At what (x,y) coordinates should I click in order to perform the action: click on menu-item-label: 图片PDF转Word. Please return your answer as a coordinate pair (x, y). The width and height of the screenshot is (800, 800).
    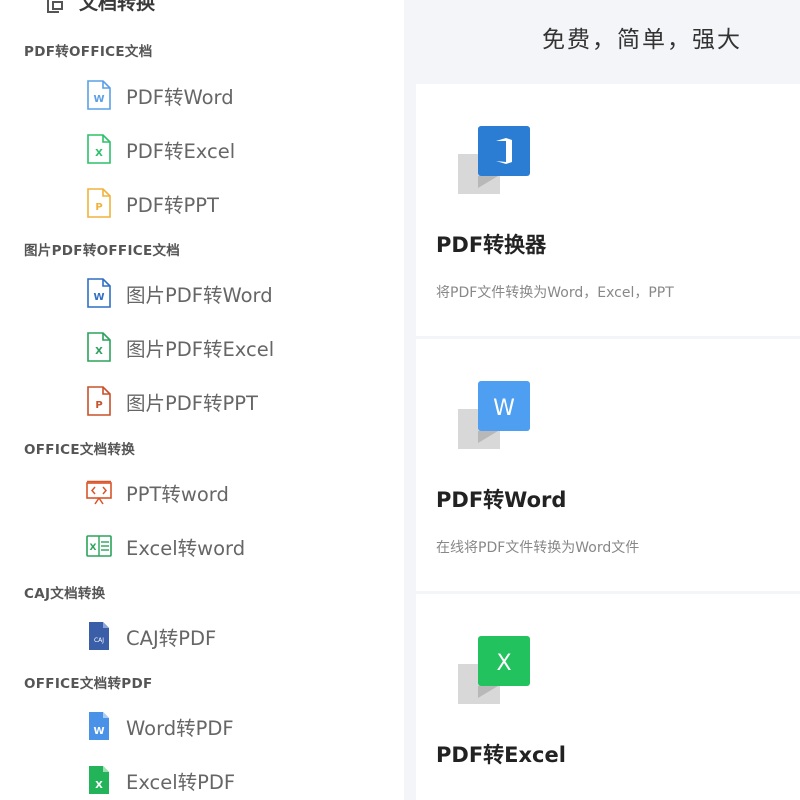
    Looking at the image, I should click on (199, 295).